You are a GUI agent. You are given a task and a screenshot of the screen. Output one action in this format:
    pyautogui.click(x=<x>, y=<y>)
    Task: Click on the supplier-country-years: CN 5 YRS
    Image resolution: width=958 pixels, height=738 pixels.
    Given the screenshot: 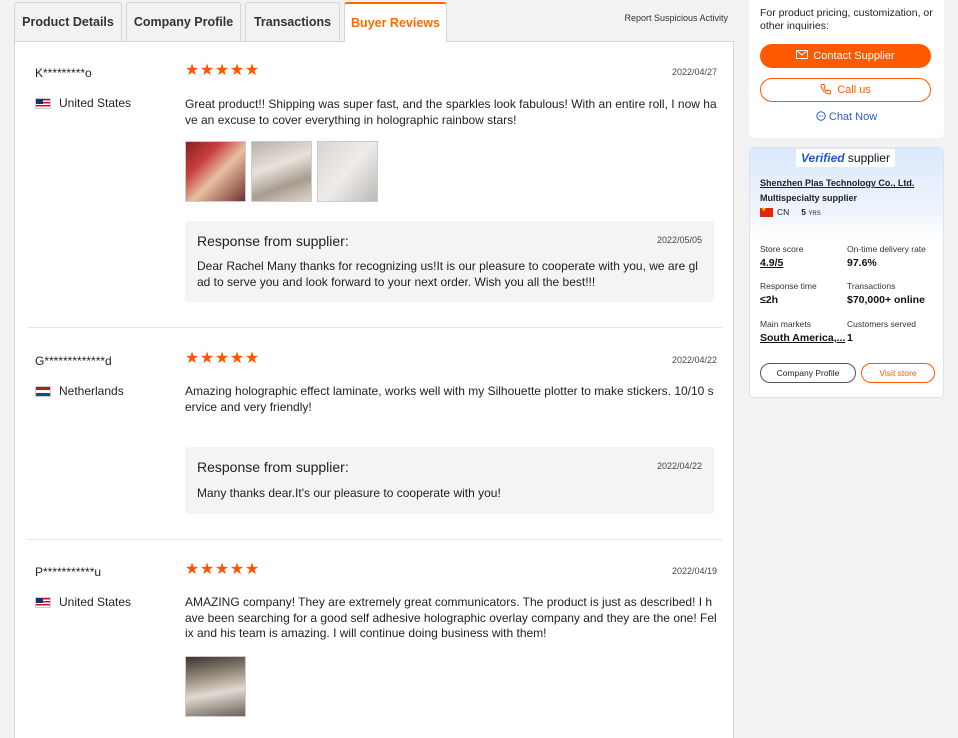 What is the action you would take?
    pyautogui.click(x=790, y=211)
    